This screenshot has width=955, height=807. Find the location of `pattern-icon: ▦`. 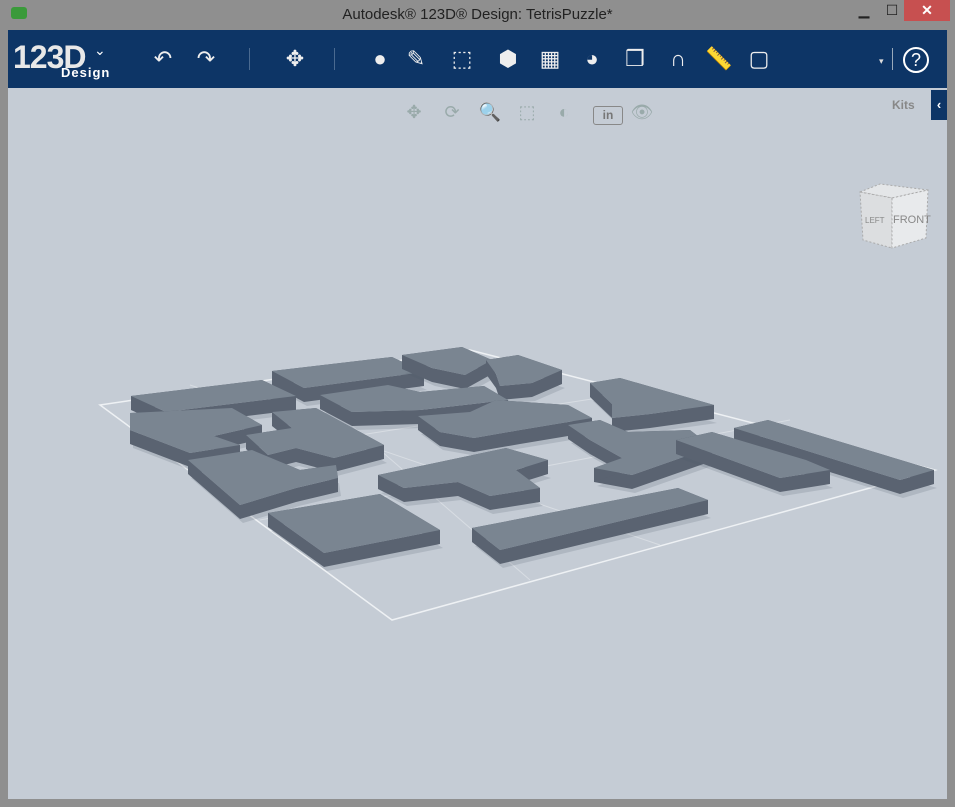

pattern-icon: ▦ is located at coordinates (550, 59).